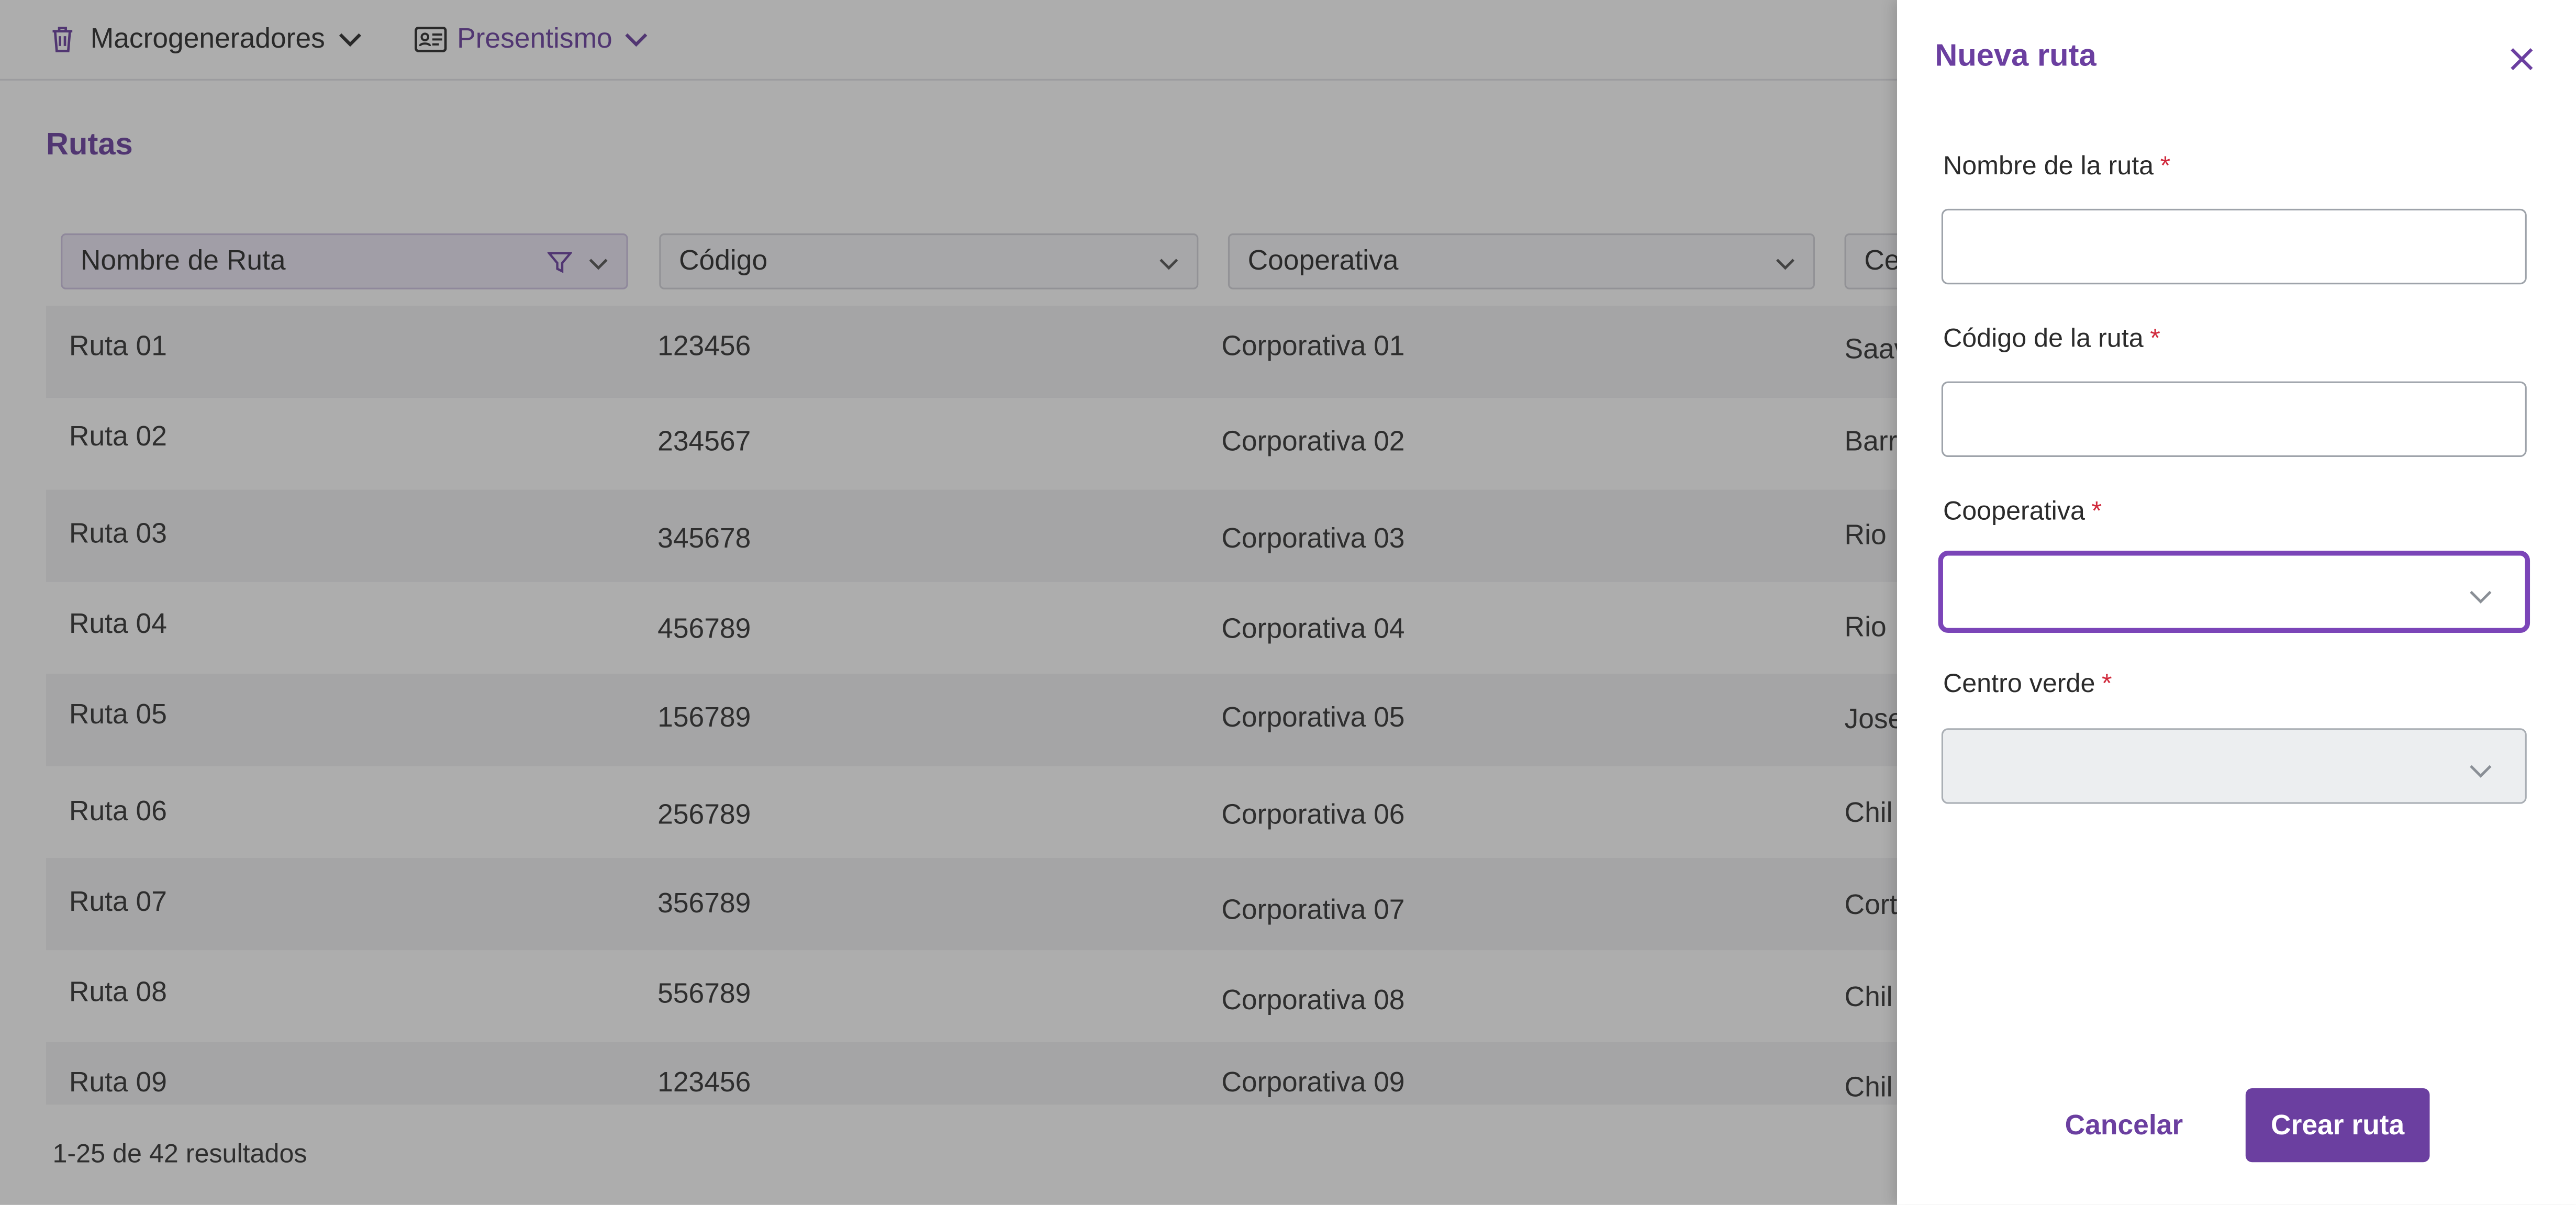 This screenshot has width=2576, height=1205. Describe the element at coordinates (2234, 592) in the screenshot. I see `cooperativa-select` at that location.